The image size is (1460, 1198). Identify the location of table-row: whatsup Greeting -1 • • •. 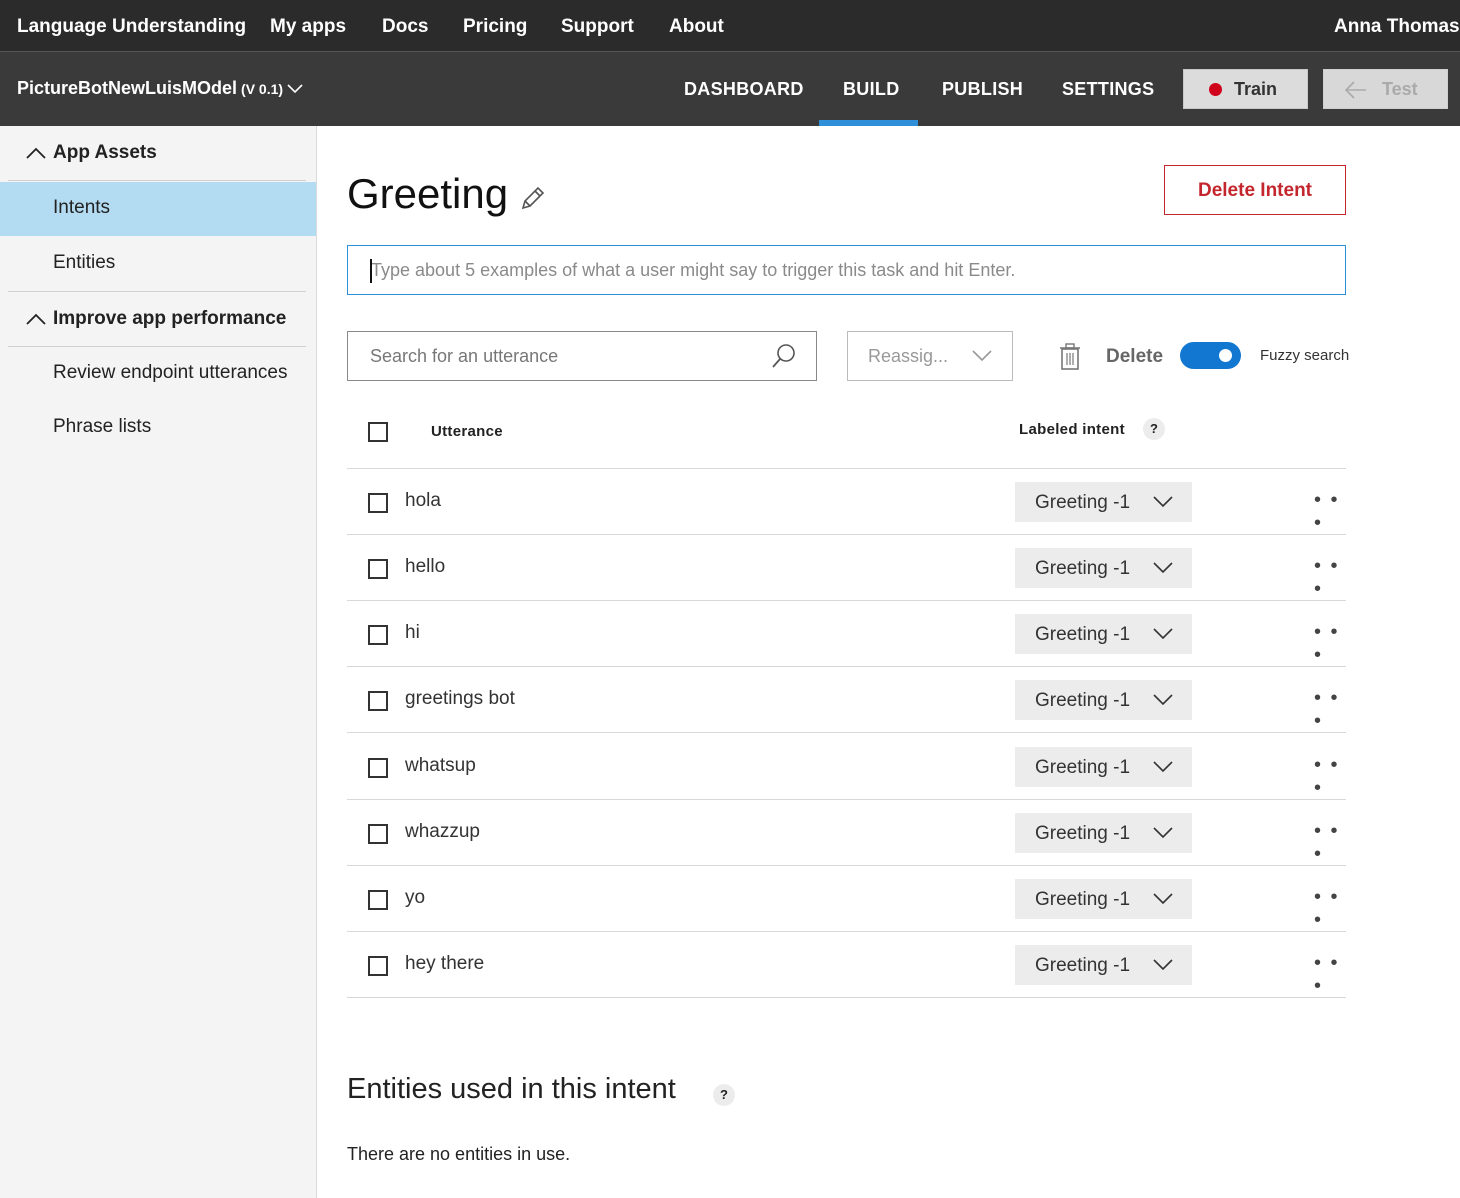
(846, 767).